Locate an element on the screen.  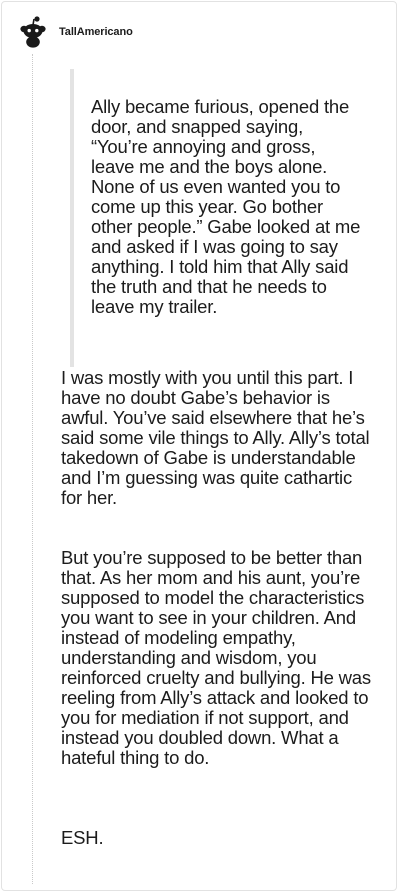
comment-paragraph: ESH. is located at coordinates (82, 837).